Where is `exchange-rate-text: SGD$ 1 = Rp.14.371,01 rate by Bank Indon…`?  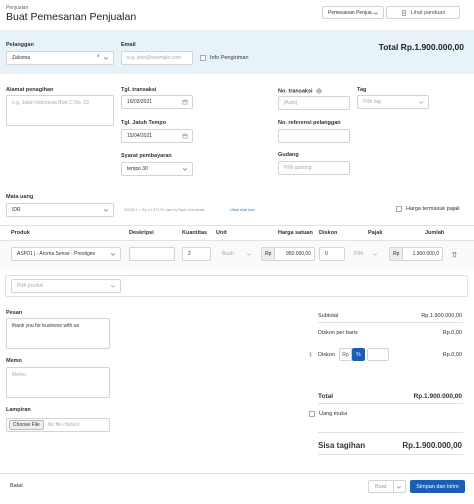 exchange-rate-text: SGD$ 1 = Rp.14.371,01 rate by Bank Indon… is located at coordinates (164, 210).